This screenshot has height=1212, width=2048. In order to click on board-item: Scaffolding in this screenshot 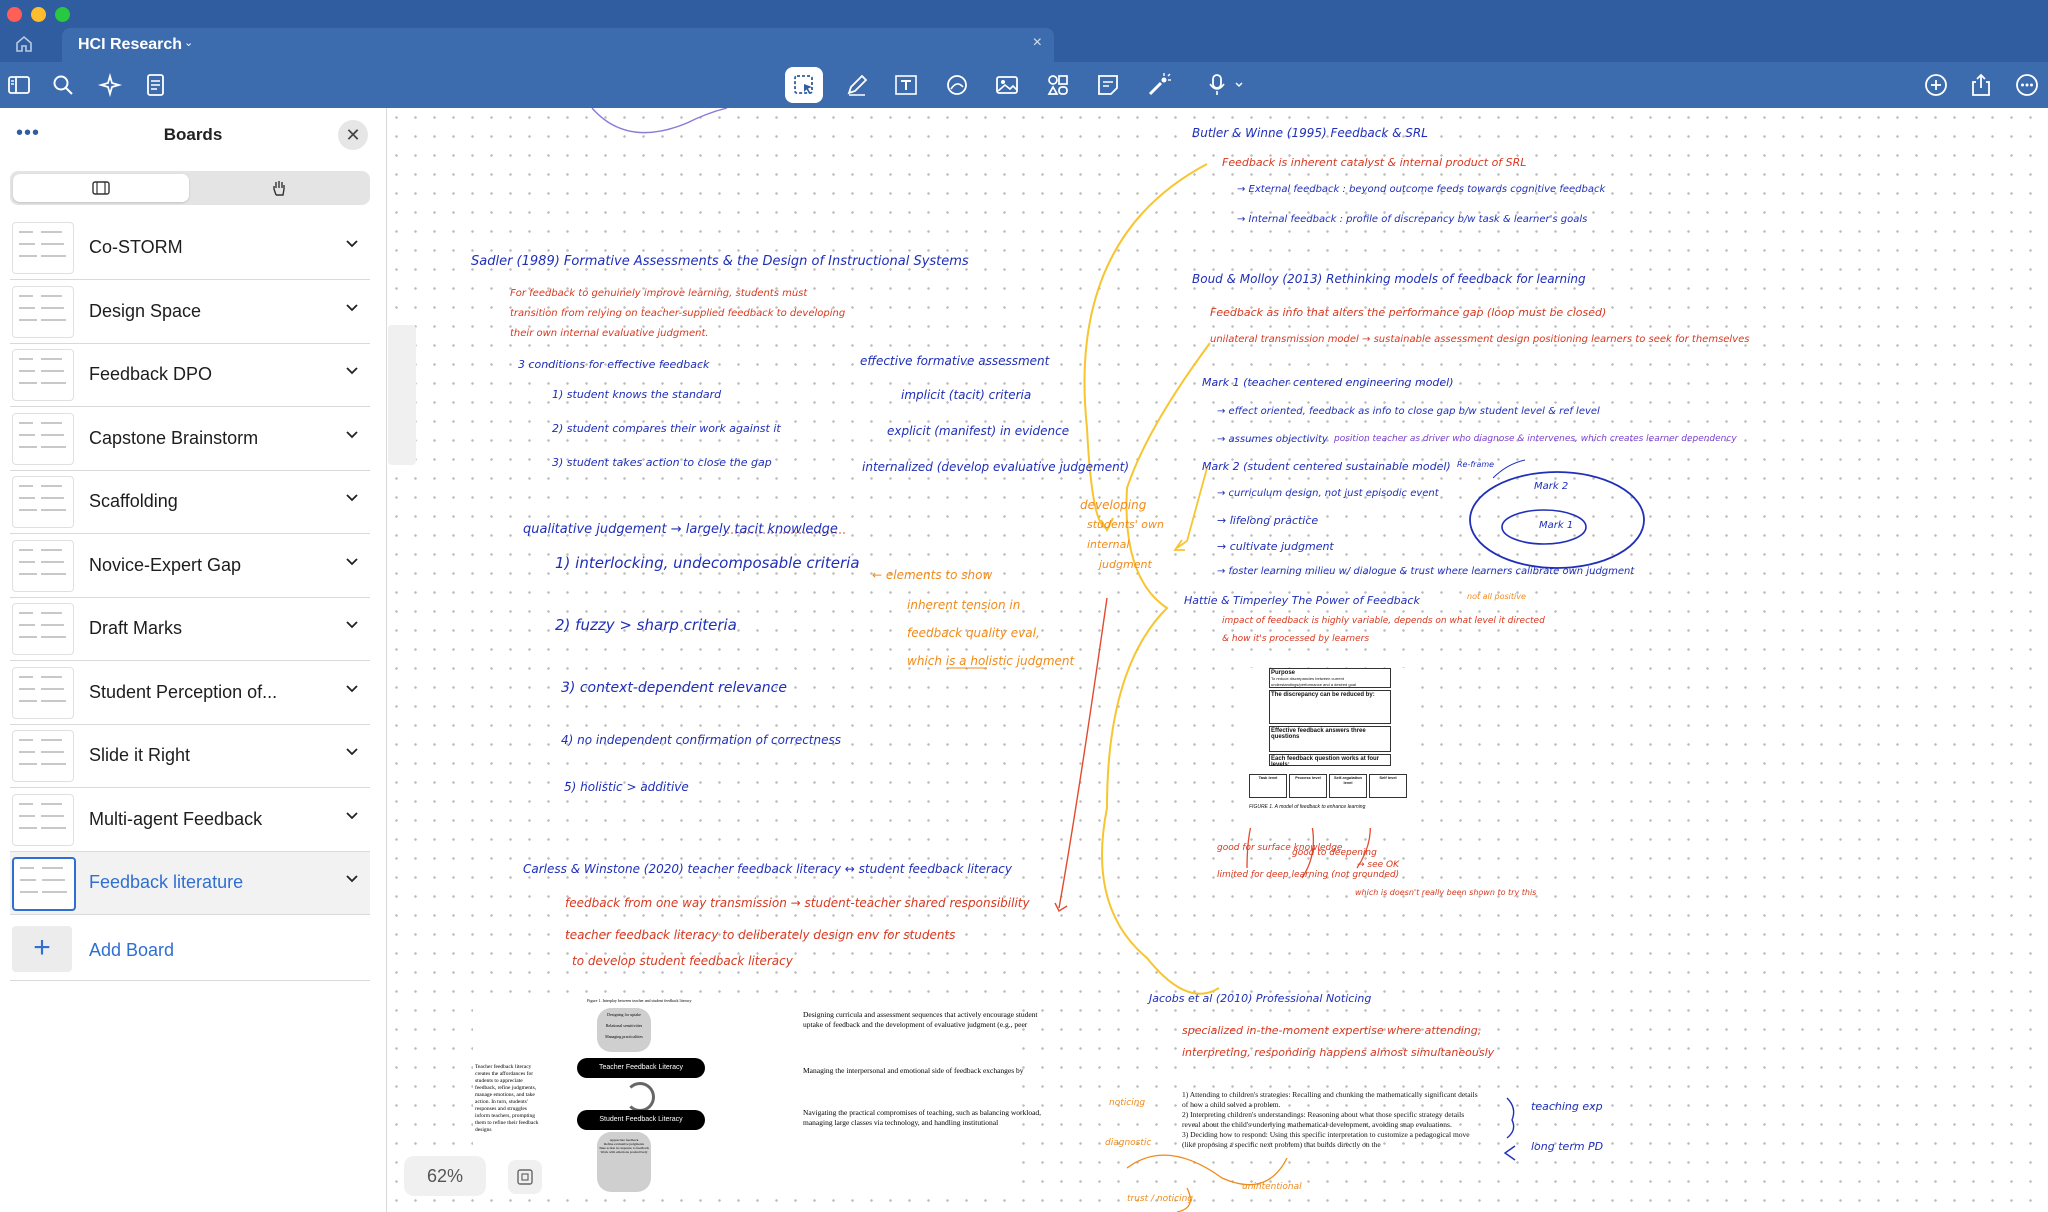, I will do `click(190, 502)`.